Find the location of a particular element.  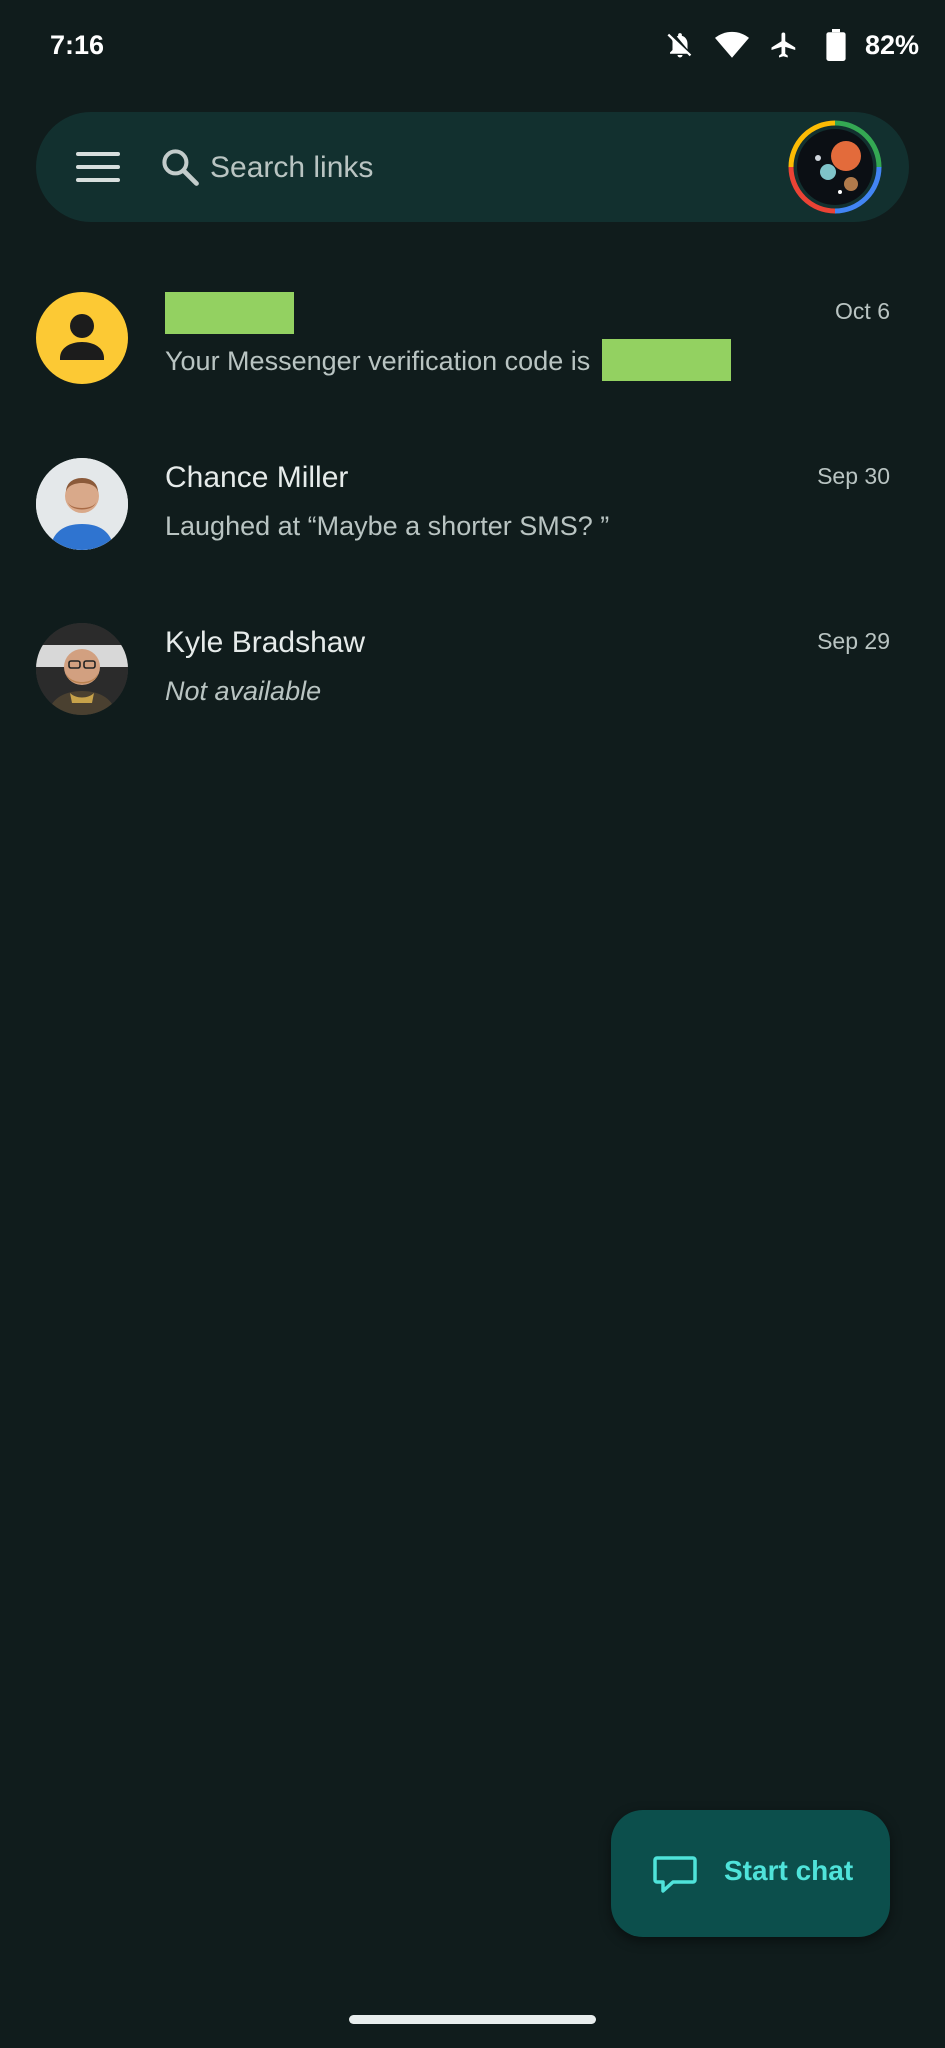

status-icons: 82% is located at coordinates (791, 45).